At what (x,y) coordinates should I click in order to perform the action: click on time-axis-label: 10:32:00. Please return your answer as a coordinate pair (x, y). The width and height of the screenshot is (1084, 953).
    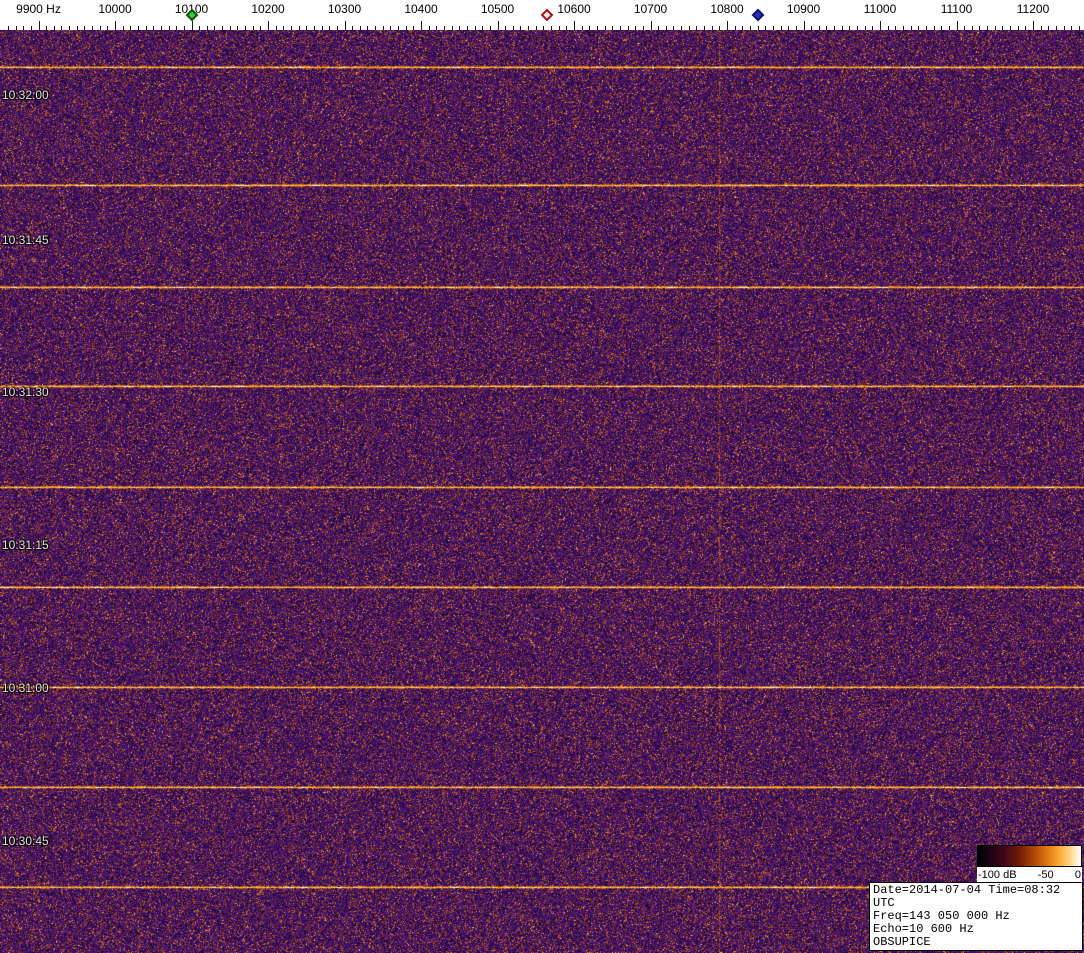
    Looking at the image, I should click on (25, 95).